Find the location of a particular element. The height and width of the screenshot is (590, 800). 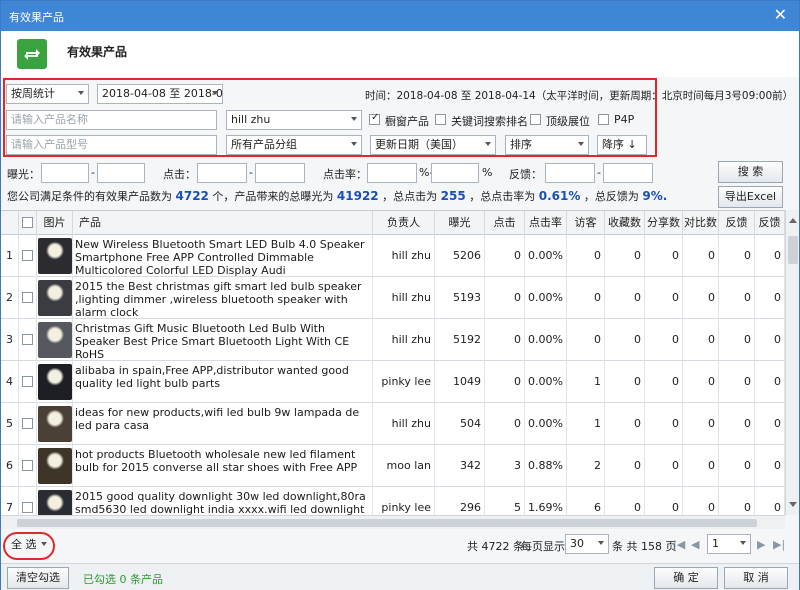

row-index: 2 is located at coordinates (10, 298).